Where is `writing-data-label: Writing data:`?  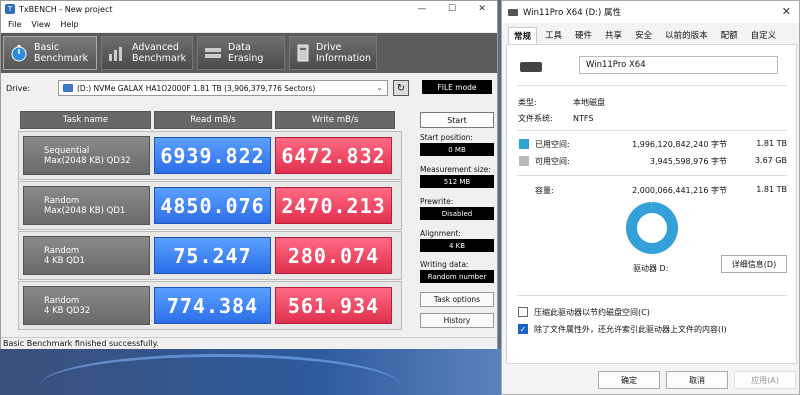
writing-data-label: Writing data: is located at coordinates (444, 264).